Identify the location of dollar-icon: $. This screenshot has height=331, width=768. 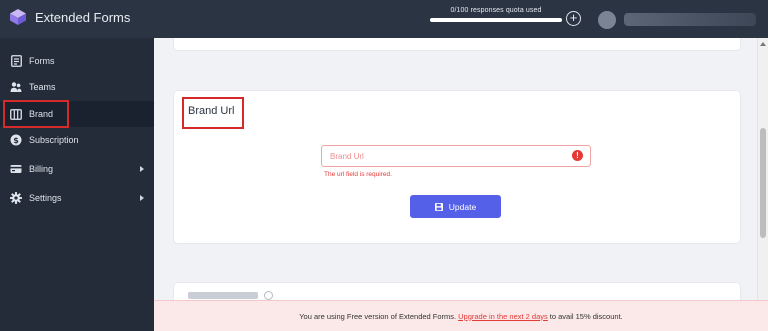
(16, 140).